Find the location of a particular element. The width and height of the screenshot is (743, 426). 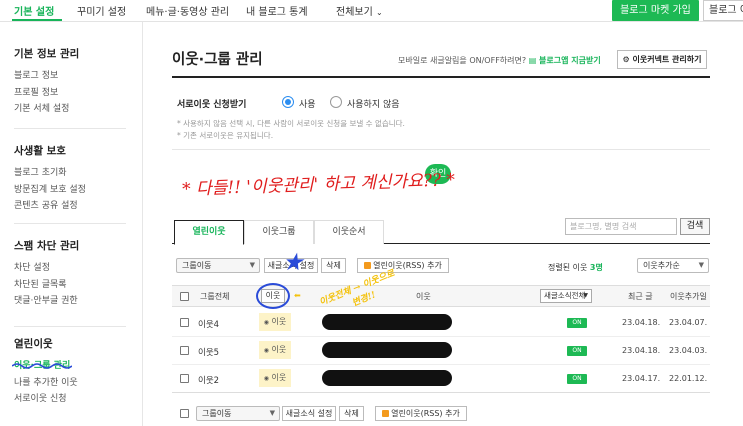

tab-open-neighbors: 열린이웃 is located at coordinates (209, 232).